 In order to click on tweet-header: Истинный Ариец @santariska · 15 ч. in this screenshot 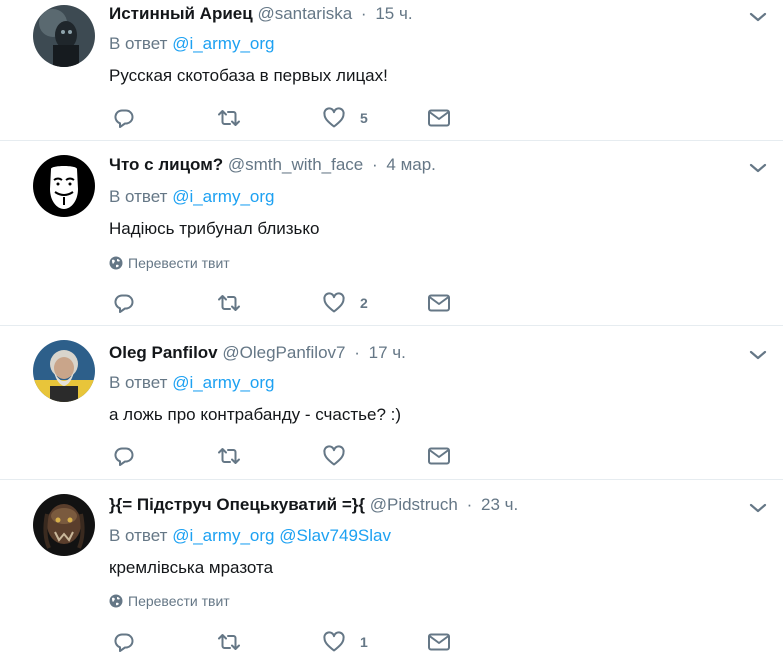, I will do `click(261, 14)`.